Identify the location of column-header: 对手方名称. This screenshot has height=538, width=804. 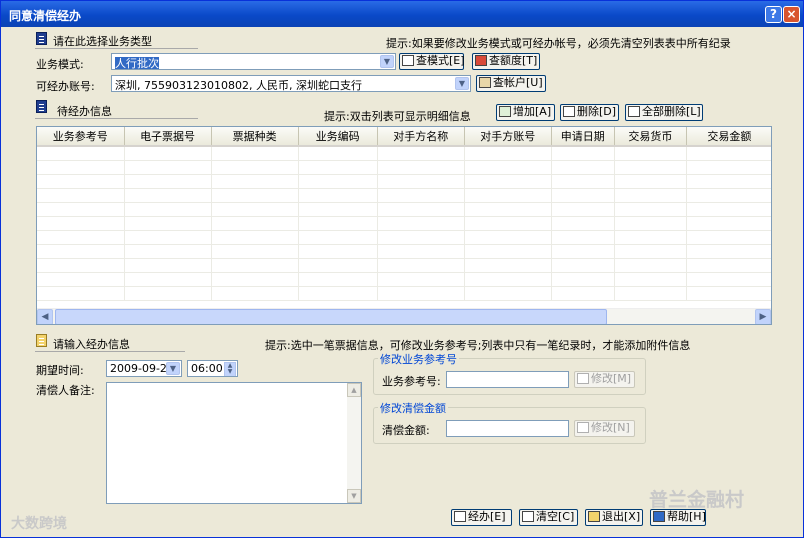
(421, 137).